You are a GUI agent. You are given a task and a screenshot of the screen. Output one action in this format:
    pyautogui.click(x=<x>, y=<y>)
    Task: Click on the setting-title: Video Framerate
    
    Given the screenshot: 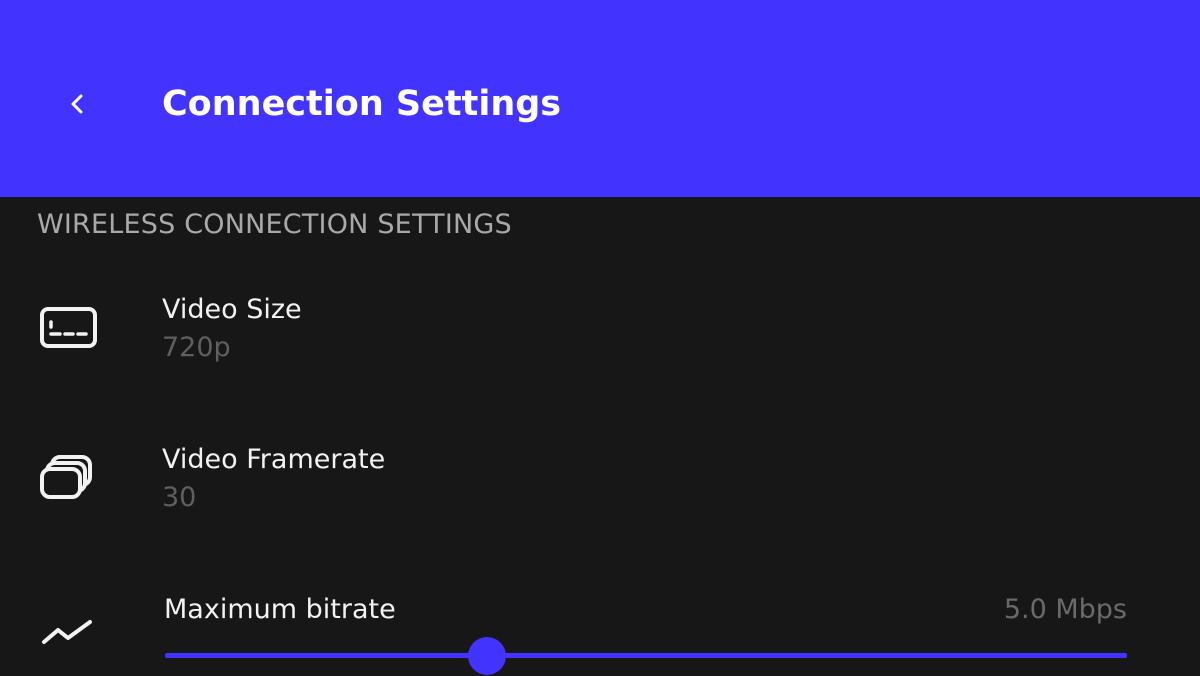 What is the action you would take?
    pyautogui.click(x=274, y=459)
    